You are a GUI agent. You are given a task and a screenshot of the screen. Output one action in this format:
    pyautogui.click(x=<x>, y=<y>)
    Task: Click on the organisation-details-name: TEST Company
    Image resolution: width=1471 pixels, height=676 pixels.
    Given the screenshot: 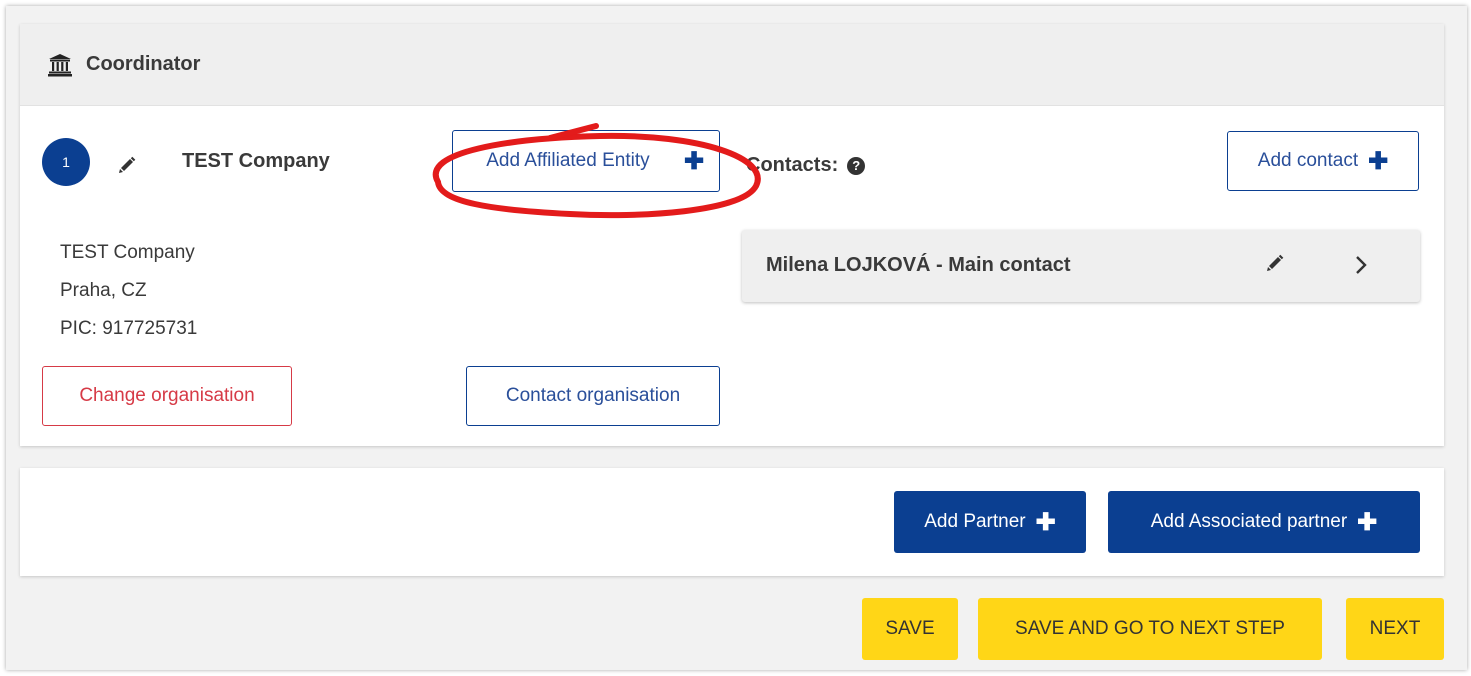 What is the action you would take?
    pyautogui.click(x=127, y=252)
    